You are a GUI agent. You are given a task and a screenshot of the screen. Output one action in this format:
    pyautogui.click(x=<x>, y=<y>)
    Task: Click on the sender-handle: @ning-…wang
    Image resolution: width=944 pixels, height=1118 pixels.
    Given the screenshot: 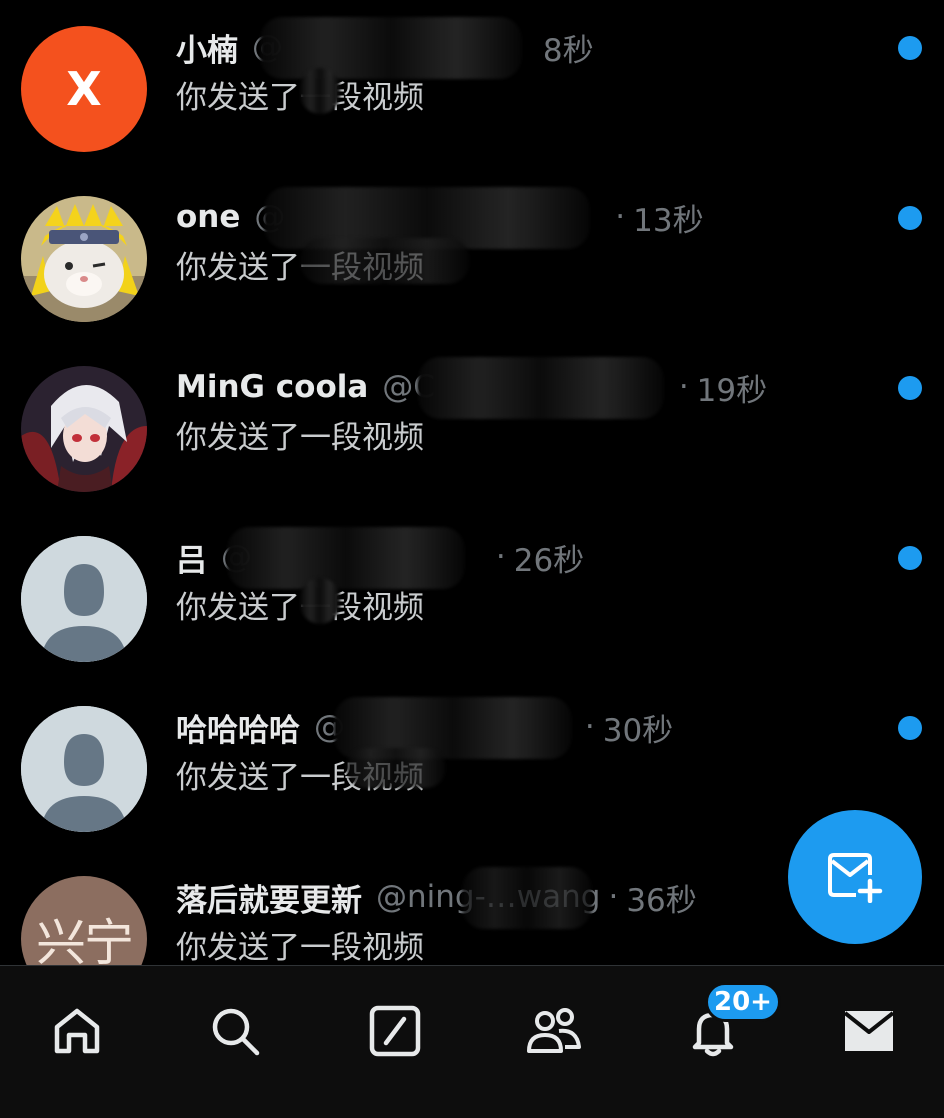 What is the action you would take?
    pyautogui.click(x=488, y=898)
    